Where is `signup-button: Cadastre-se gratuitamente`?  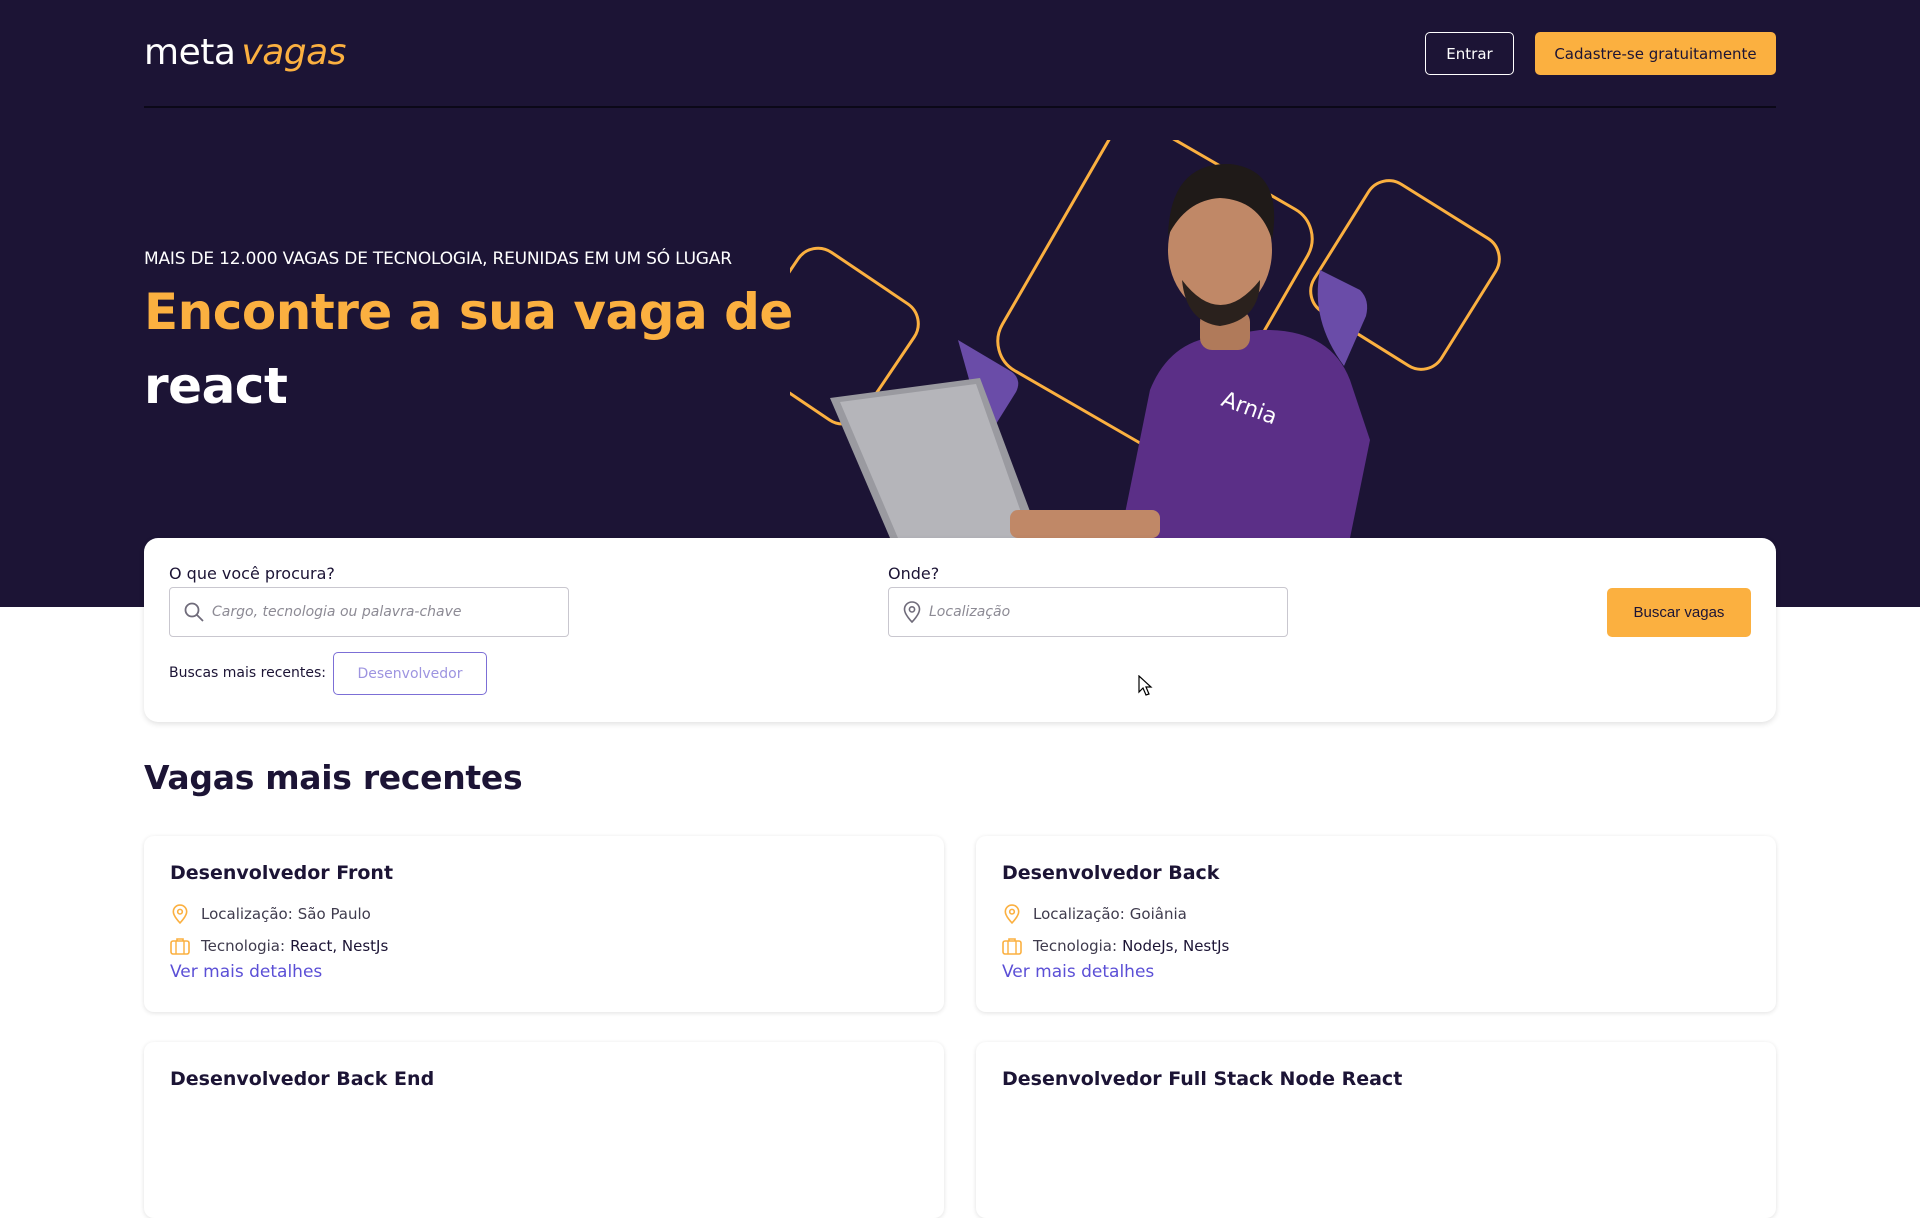 signup-button: Cadastre-se gratuitamente is located at coordinates (1655, 53).